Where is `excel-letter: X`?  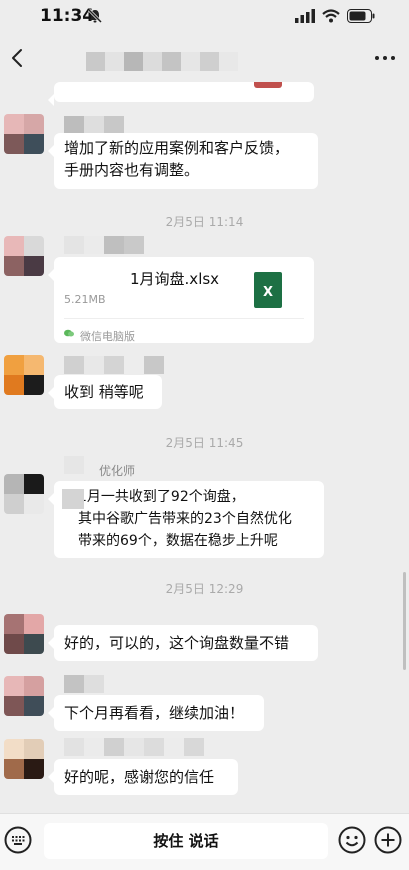
excel-letter: X is located at coordinates (268, 292).